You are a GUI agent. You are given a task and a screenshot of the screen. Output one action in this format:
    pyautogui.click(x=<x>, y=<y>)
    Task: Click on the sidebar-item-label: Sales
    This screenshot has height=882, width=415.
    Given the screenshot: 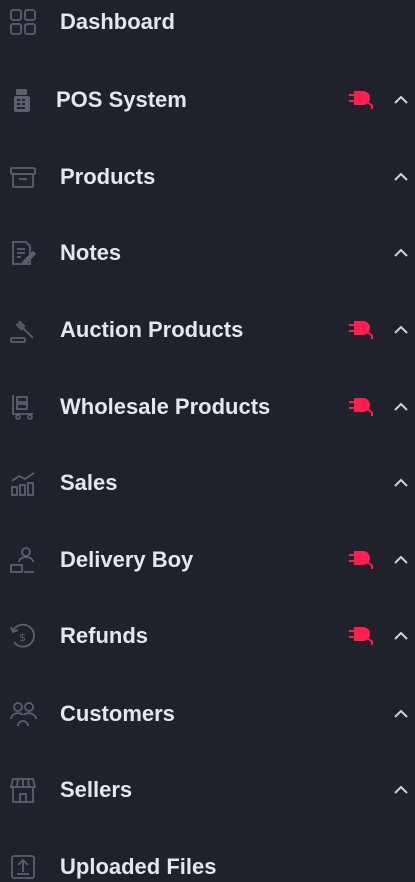 What is the action you would take?
    pyautogui.click(x=89, y=482)
    